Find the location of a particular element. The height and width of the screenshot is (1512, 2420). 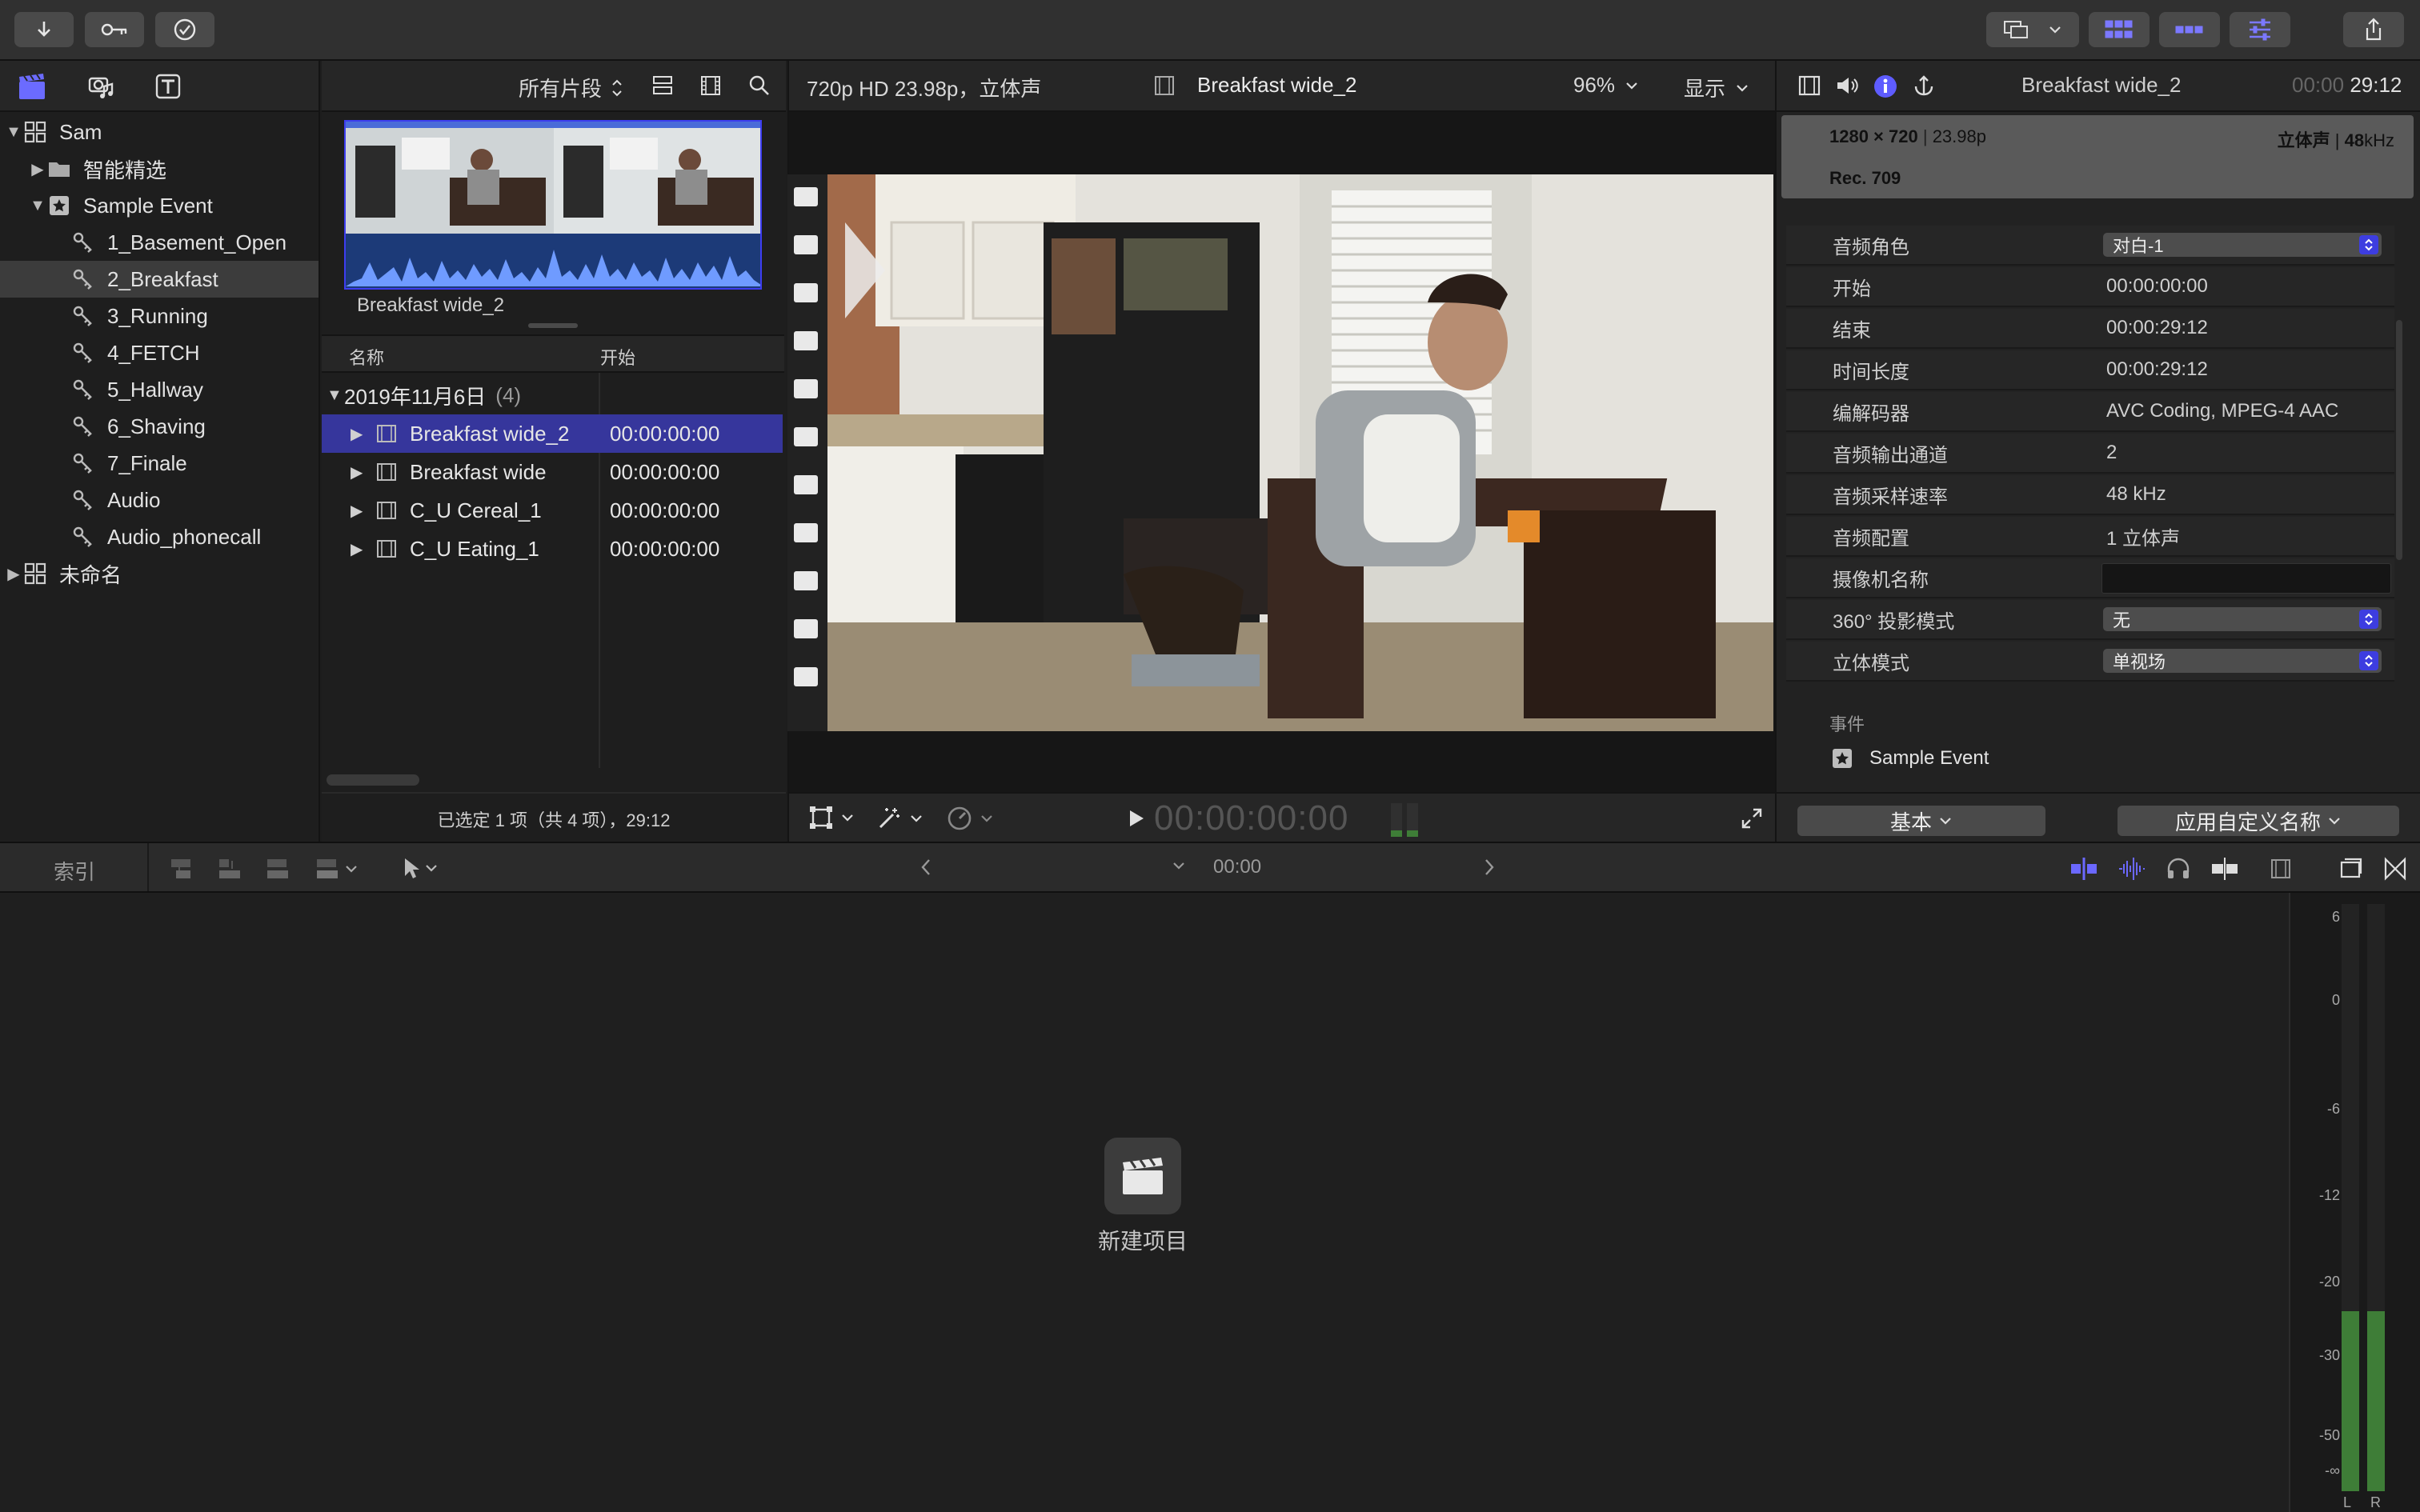

viewer-layout-button is located at coordinates (2032, 29).